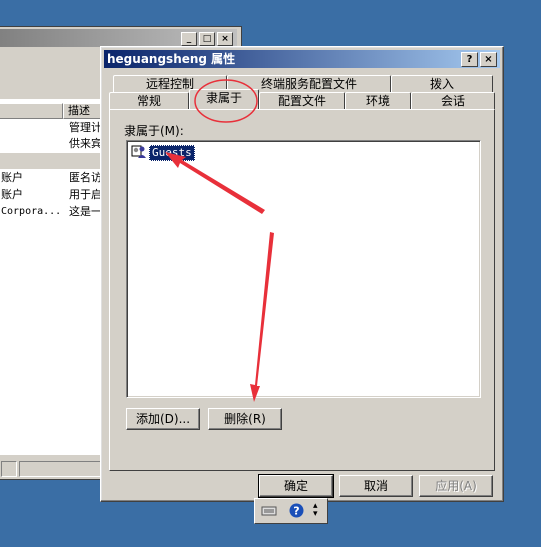 The width and height of the screenshot is (541, 547). What do you see at coordinates (378, 100) in the screenshot?
I see `tab-environment: 环境` at bounding box center [378, 100].